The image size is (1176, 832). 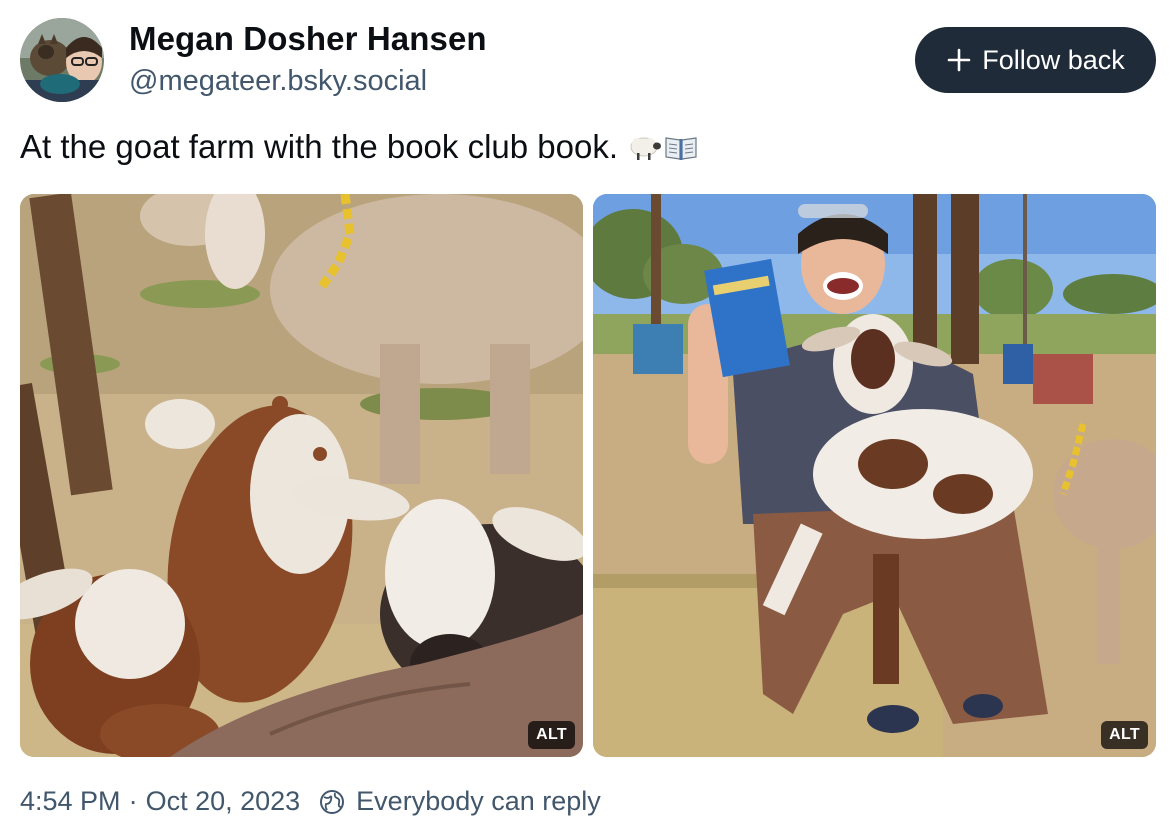 I want to click on author-avatar, so click(x=62, y=60).